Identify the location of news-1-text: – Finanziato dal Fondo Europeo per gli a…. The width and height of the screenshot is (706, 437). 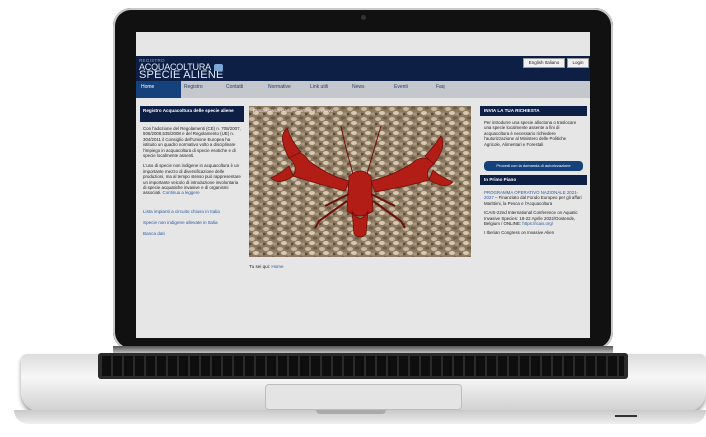
(533, 200).